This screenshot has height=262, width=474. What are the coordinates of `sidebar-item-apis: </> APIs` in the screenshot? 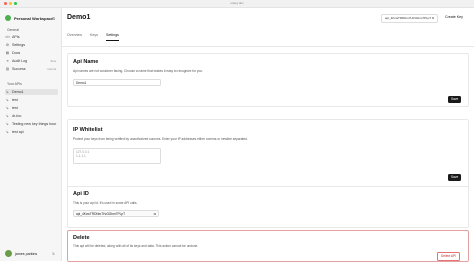 It's located at (31, 37).